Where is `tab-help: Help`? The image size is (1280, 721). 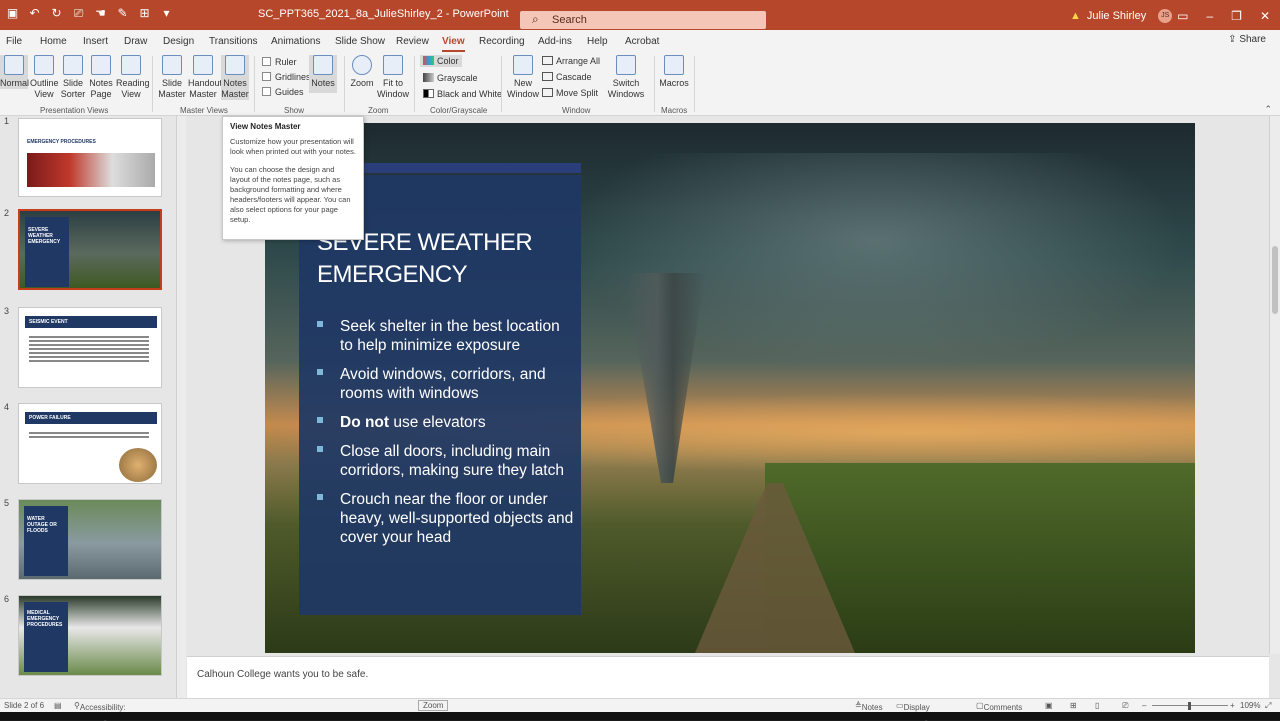
tab-help: Help is located at coordinates (597, 41).